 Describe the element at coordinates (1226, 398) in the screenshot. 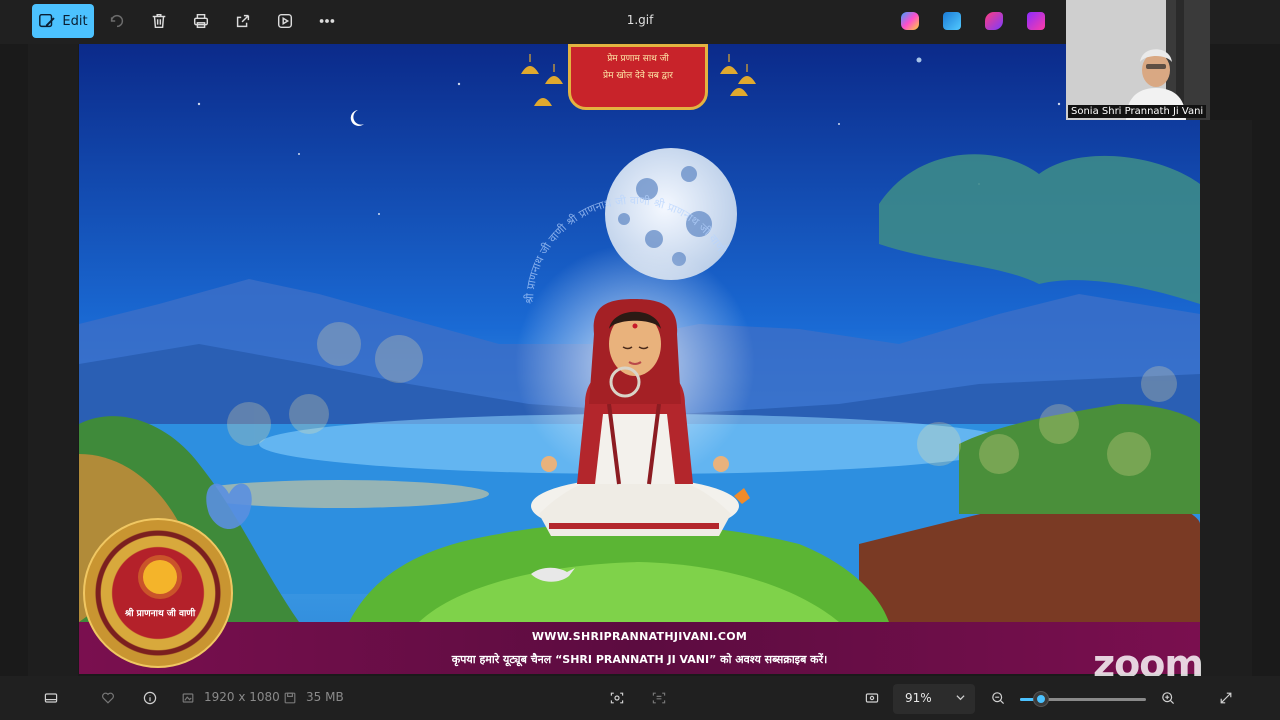

I see `right-gutter` at that location.